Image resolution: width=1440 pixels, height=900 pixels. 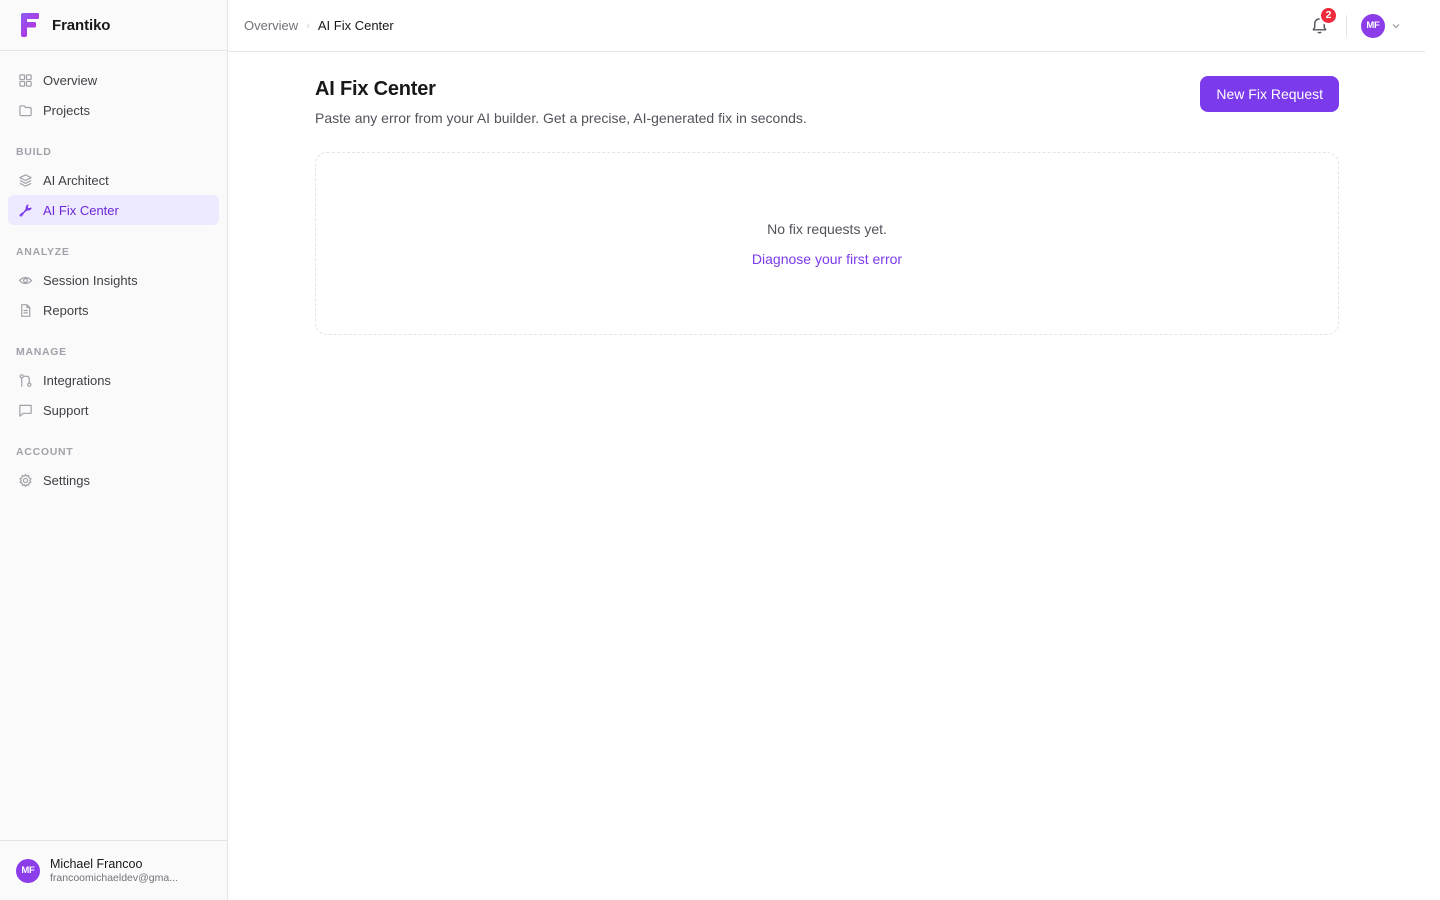 I want to click on section-label-account: ACCOUNT, so click(x=45, y=452).